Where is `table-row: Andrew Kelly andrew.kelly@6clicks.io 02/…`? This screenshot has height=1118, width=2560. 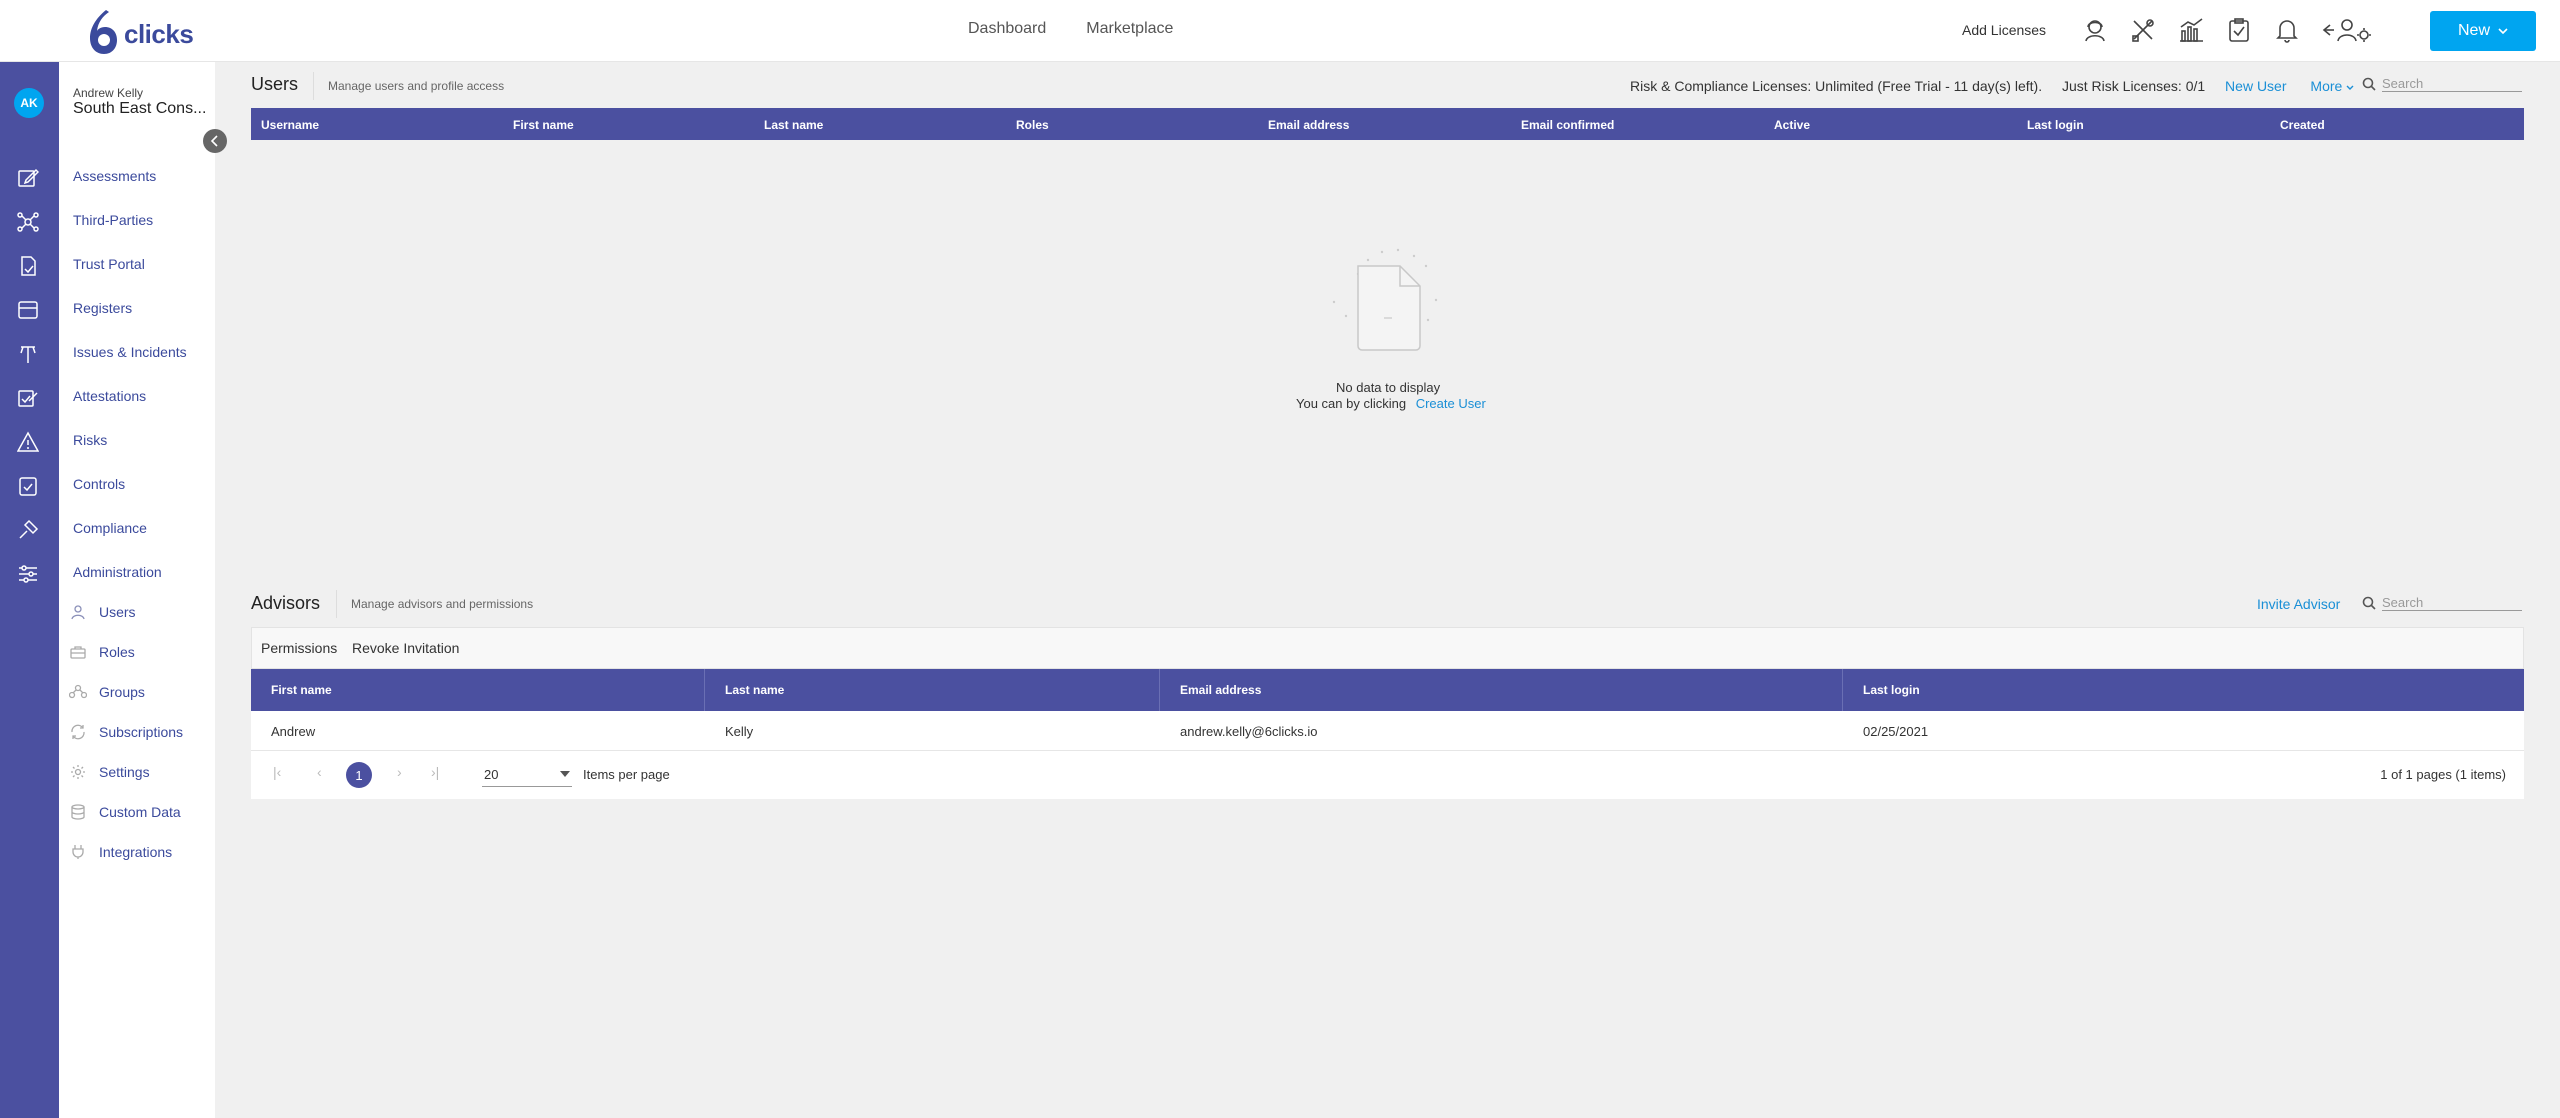
table-row: Andrew Kelly andrew.kelly@6clicks.io 02/… is located at coordinates (1387, 731).